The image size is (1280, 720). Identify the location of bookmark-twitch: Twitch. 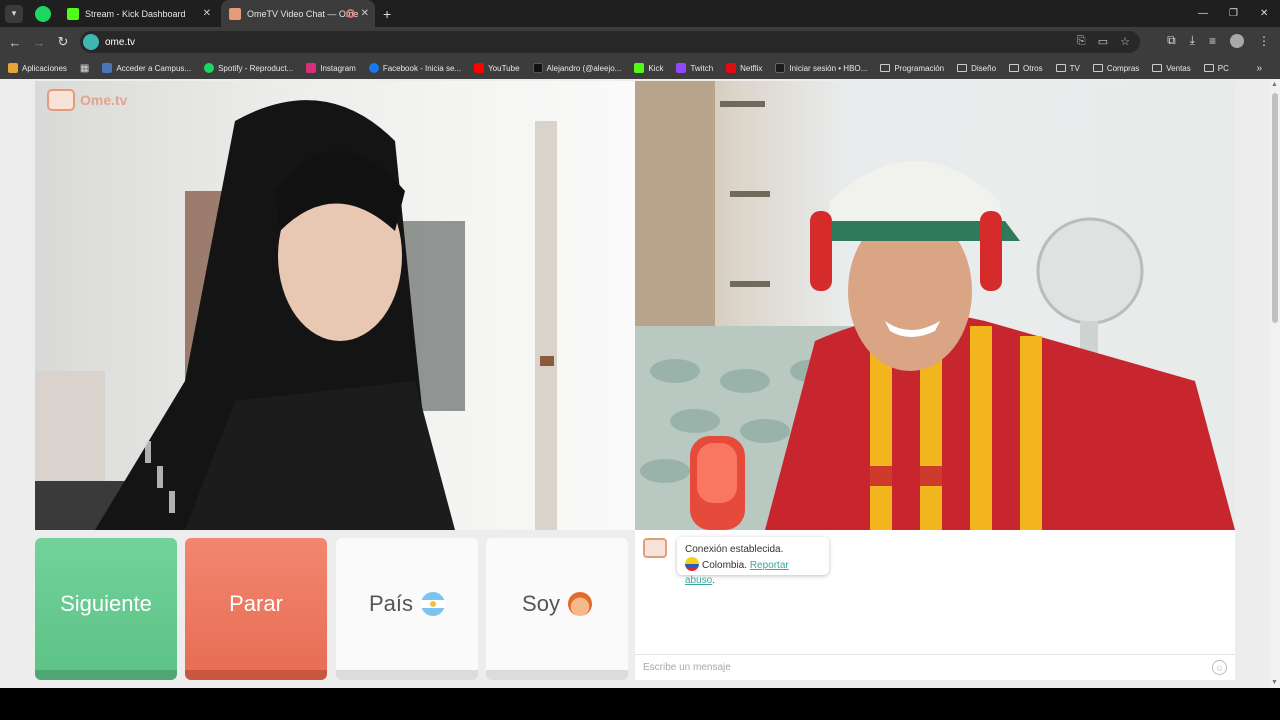
(694, 68).